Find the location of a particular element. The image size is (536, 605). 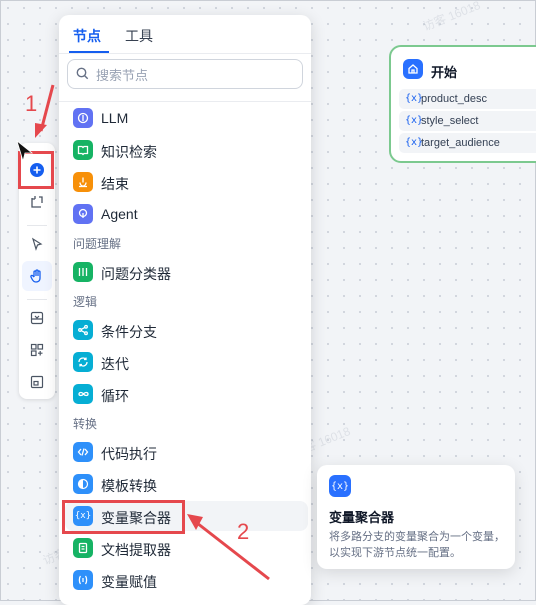

annotation-number-1: 1 is located at coordinates (31, 103).